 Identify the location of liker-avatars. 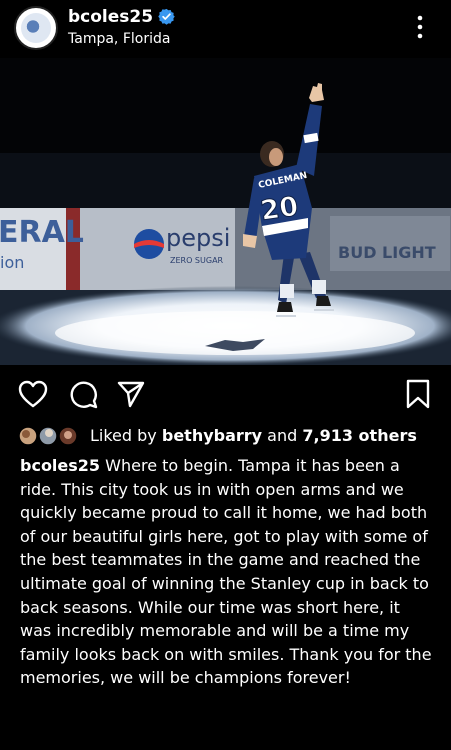
(49, 436).